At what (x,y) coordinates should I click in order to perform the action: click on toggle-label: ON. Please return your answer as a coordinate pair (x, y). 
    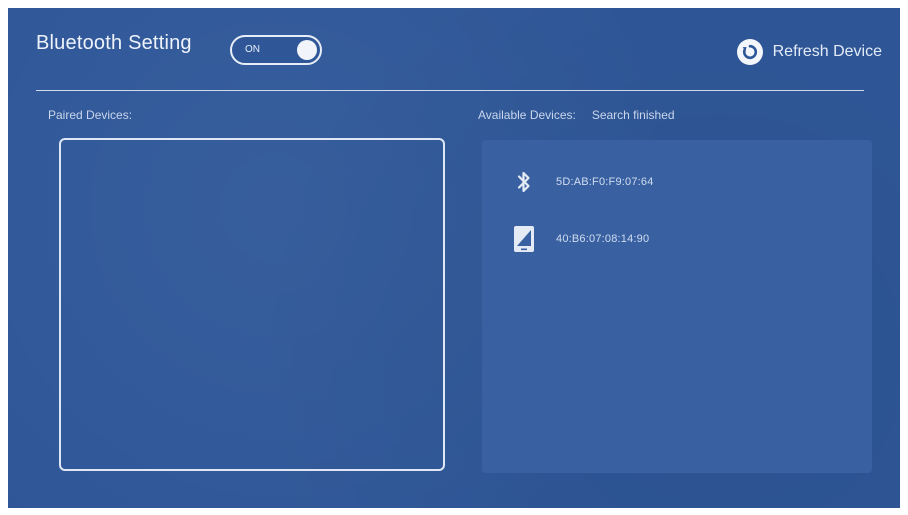
    Looking at the image, I should click on (252, 49).